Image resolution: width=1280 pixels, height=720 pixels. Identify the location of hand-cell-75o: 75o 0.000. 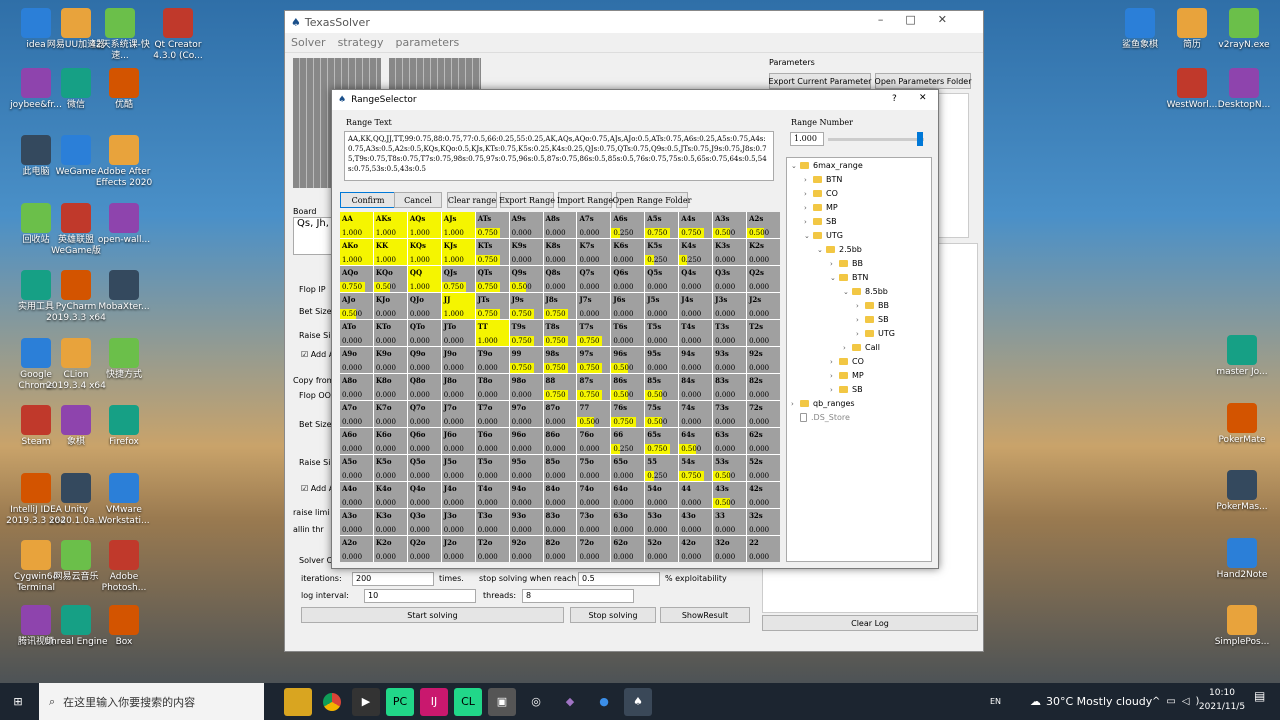
(594, 468).